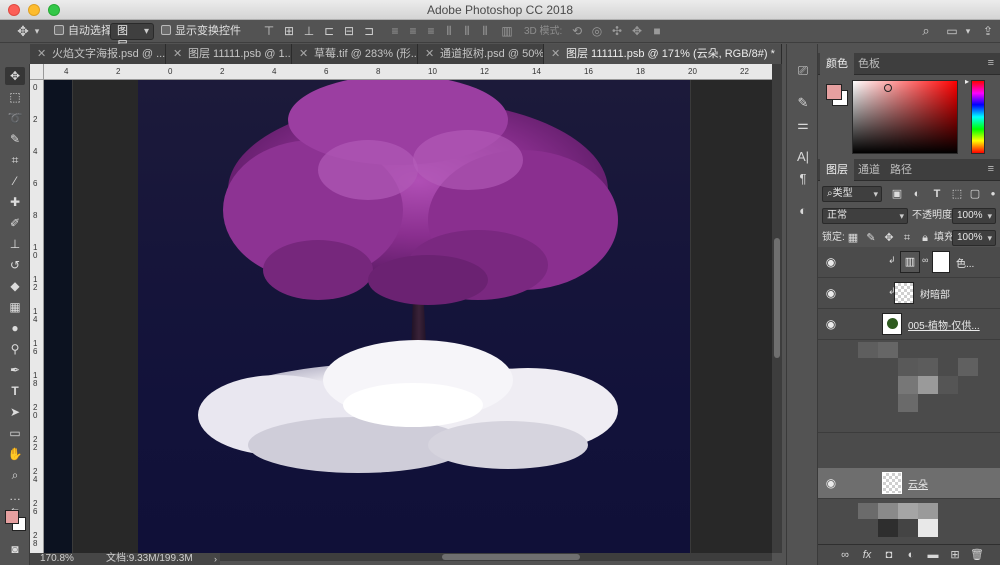  What do you see at coordinates (57, 559) in the screenshot?
I see `zoom-level: 170.8%` at bounding box center [57, 559].